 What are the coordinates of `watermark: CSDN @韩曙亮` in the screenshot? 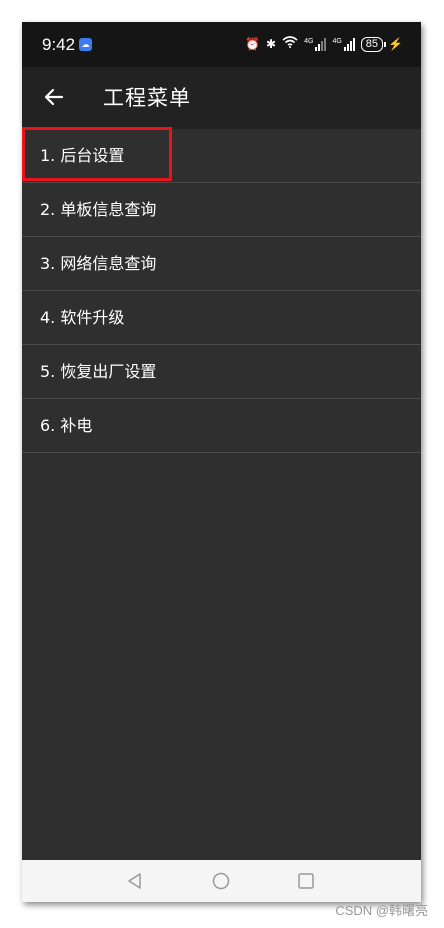 It's located at (381, 910).